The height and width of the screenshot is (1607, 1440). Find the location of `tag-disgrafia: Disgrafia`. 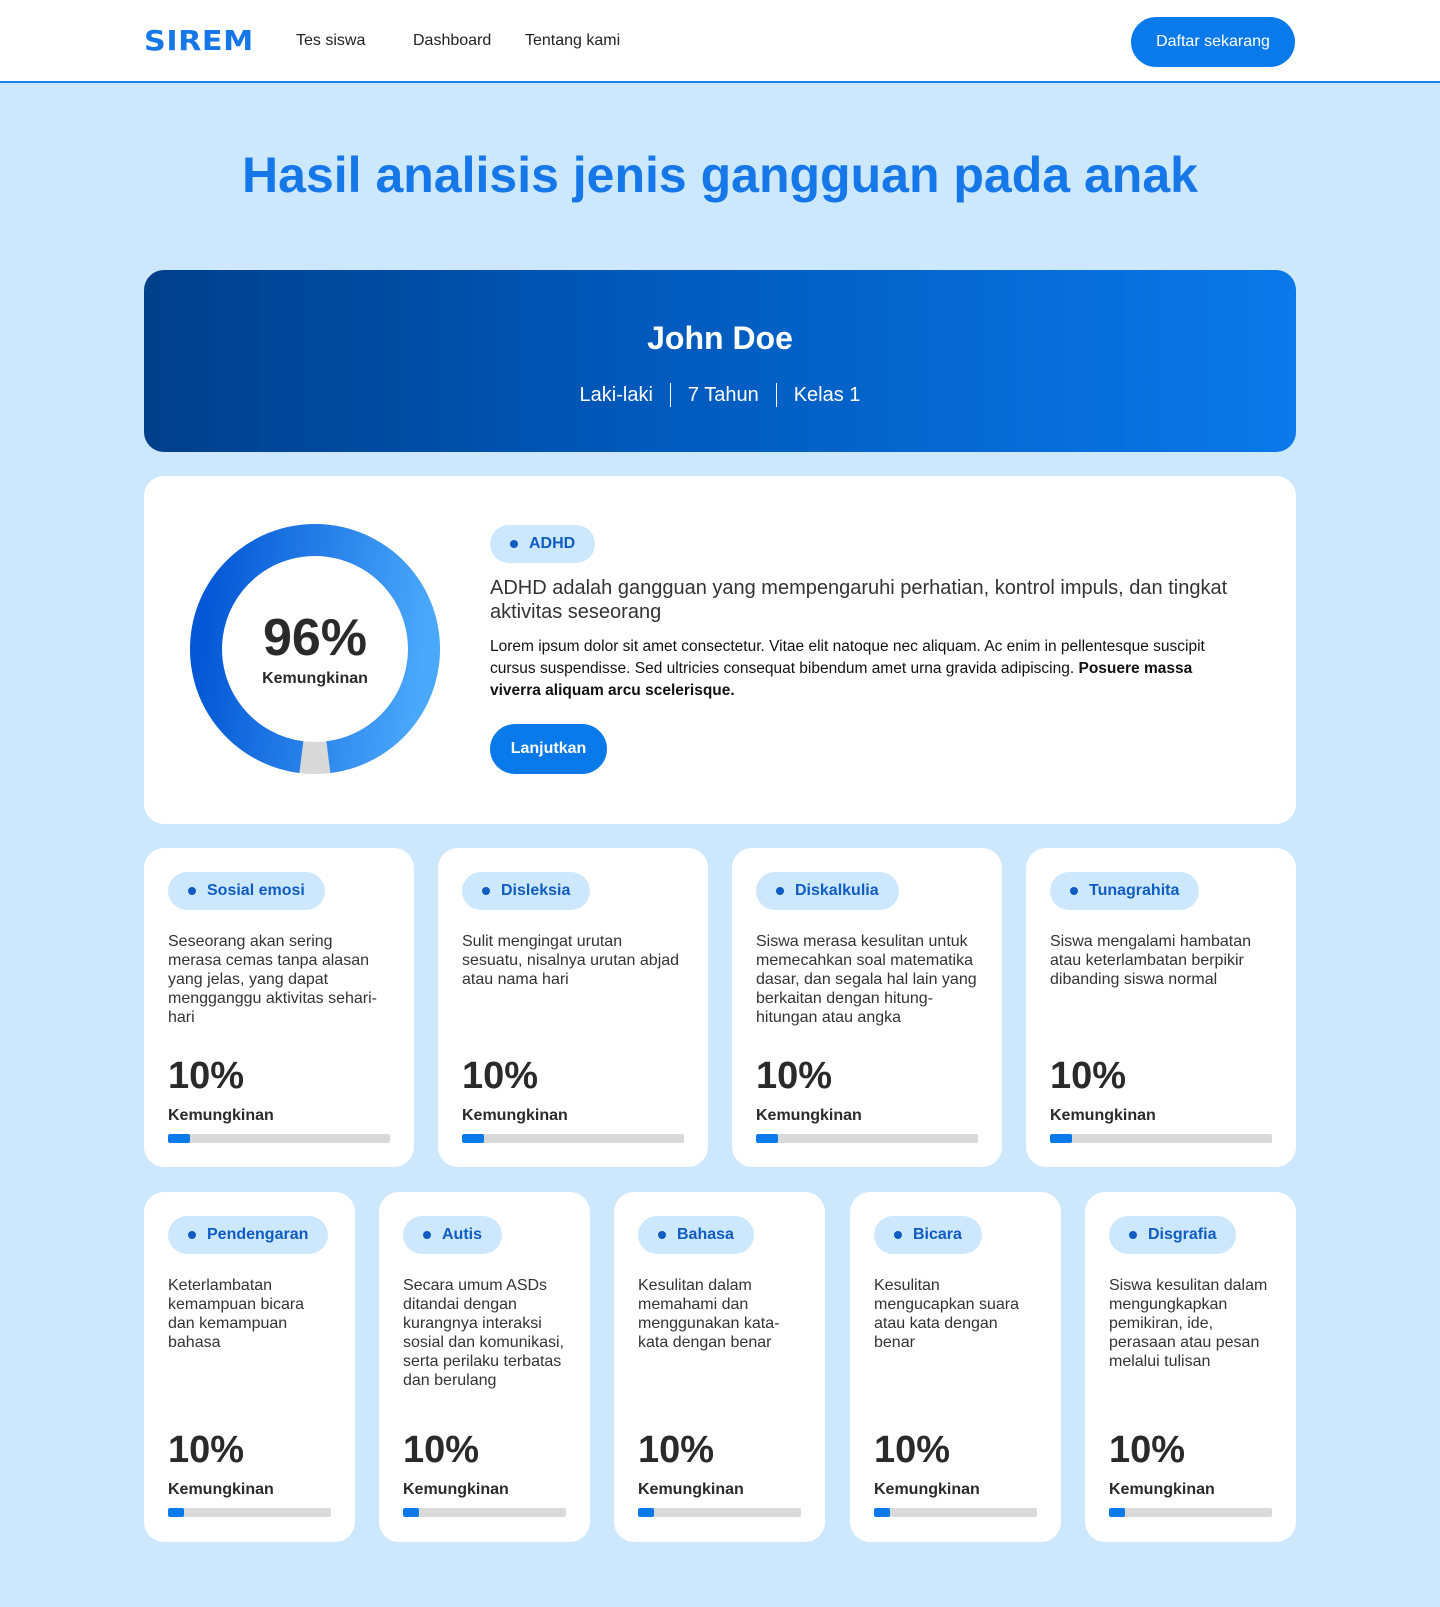

tag-disgrafia: Disgrafia is located at coordinates (1173, 1235).